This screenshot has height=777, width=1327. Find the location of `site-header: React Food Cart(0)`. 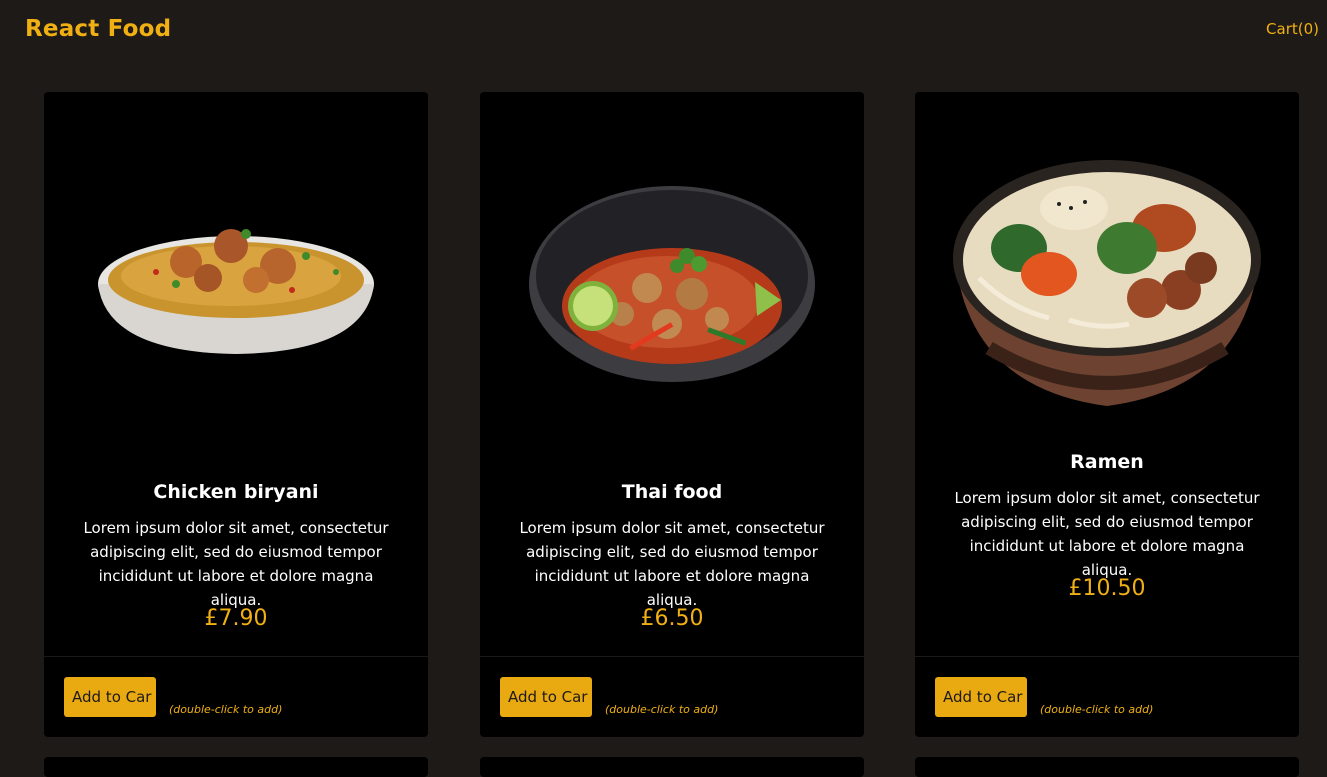

site-header: React Food Cart(0) is located at coordinates (663, 30).